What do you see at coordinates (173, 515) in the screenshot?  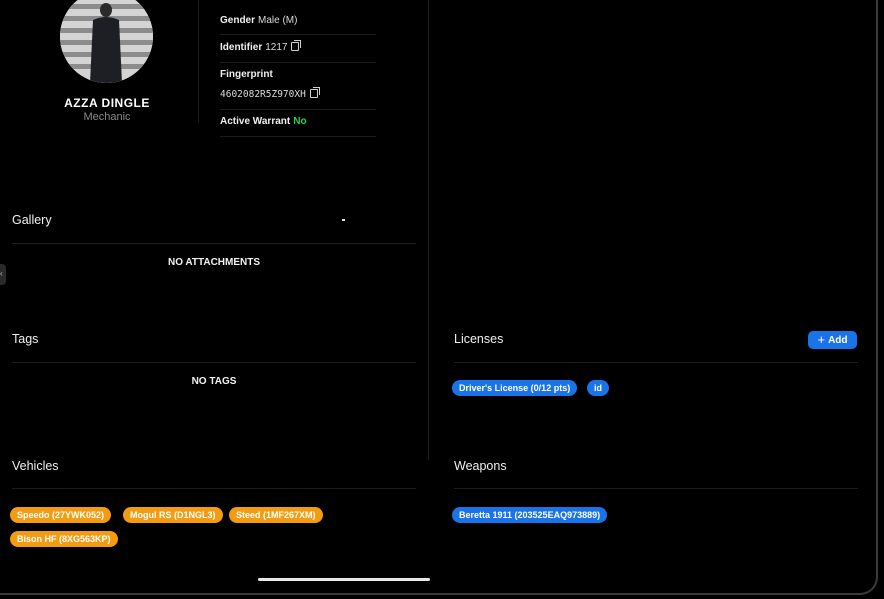 I see `vehicle-chip: Mogul RS (D1NGL3)` at bounding box center [173, 515].